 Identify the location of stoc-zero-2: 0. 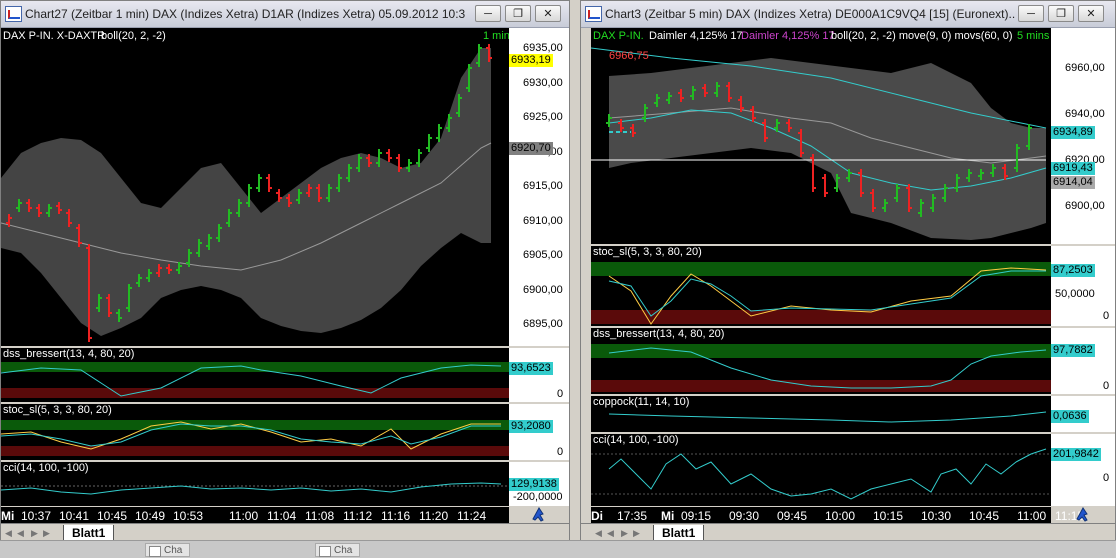
(1106, 316).